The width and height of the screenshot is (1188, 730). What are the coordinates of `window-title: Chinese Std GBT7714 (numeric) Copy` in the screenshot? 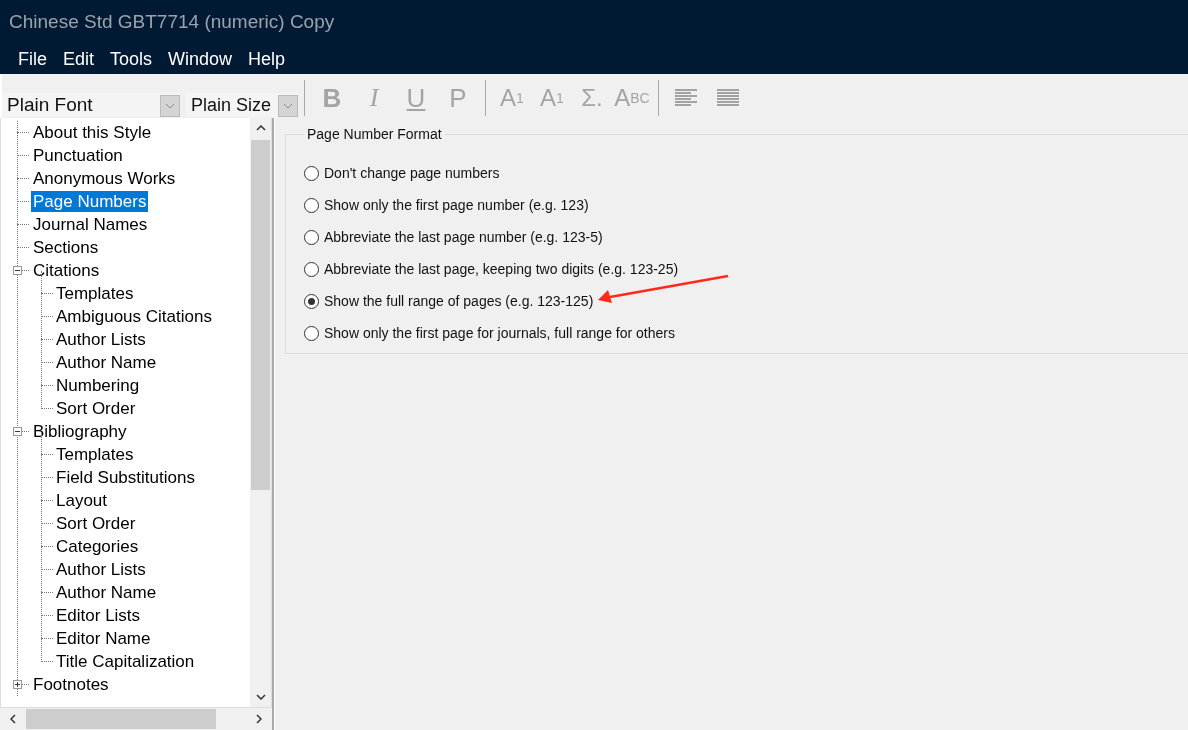 It's located at (172, 22).